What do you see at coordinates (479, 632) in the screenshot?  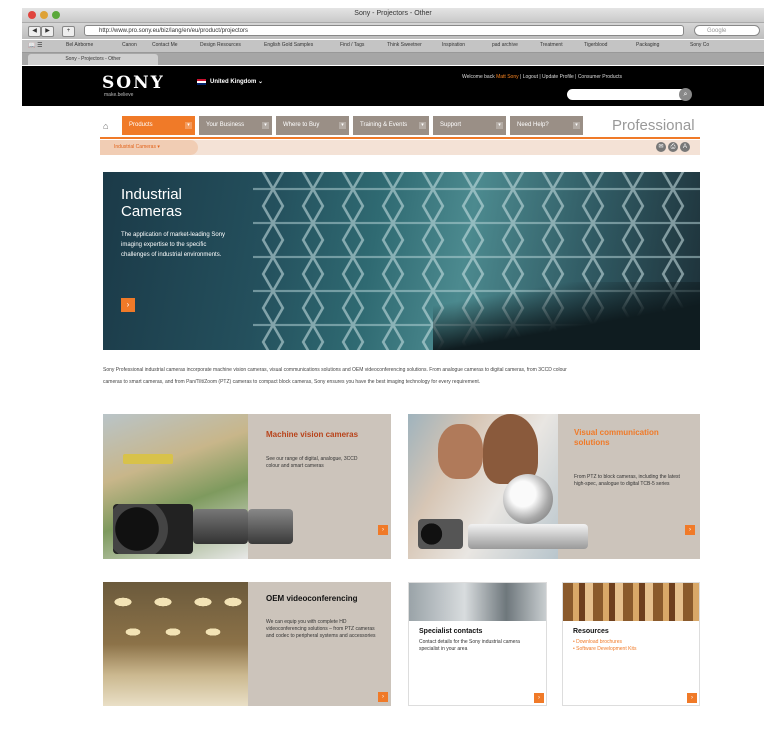 I see `card-title: Specialist contacts` at bounding box center [479, 632].